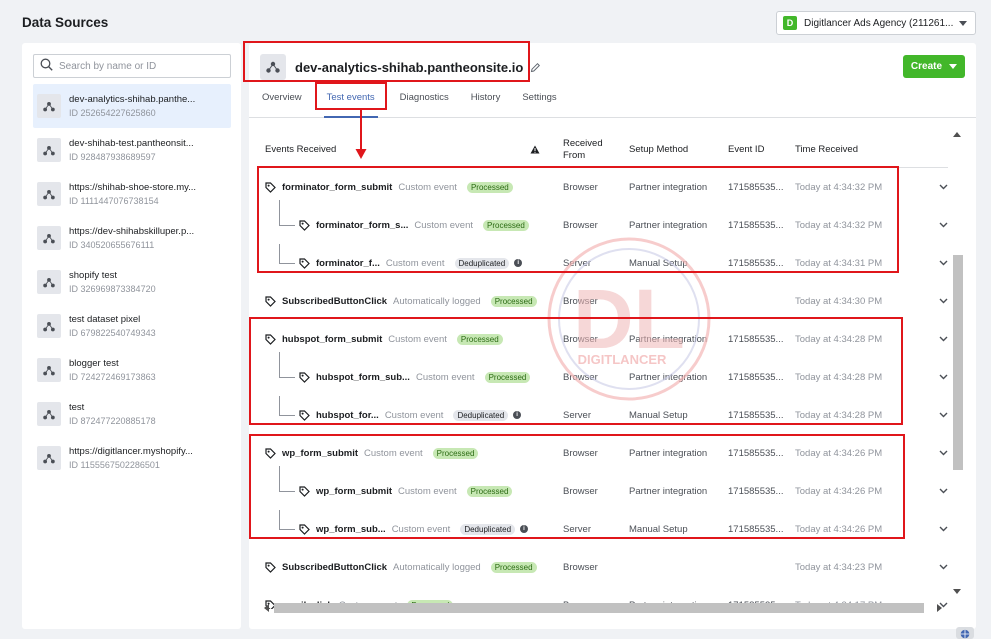  Describe the element at coordinates (839, 567) in the screenshot. I see `time-received: Today at 4:34:23 PM` at that location.